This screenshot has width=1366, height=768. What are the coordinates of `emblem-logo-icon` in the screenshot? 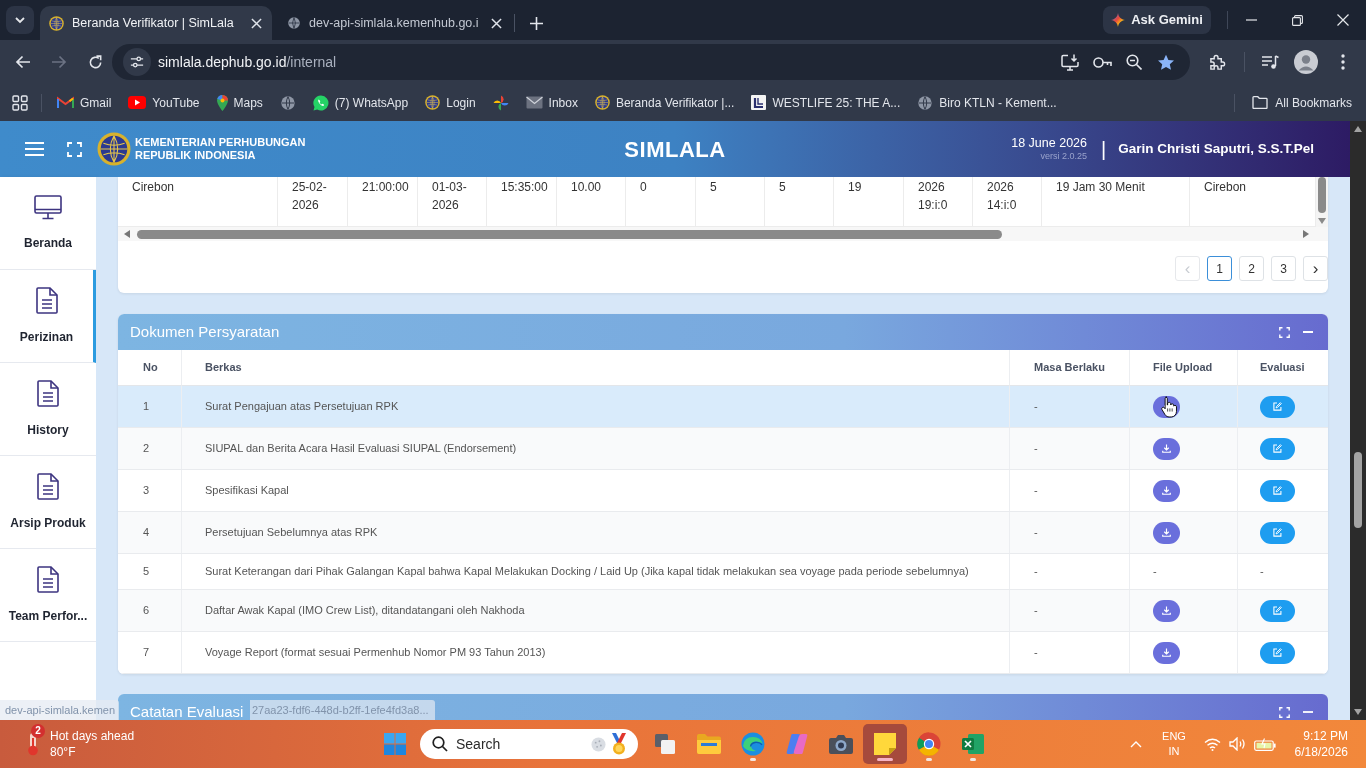 It's located at (114, 149).